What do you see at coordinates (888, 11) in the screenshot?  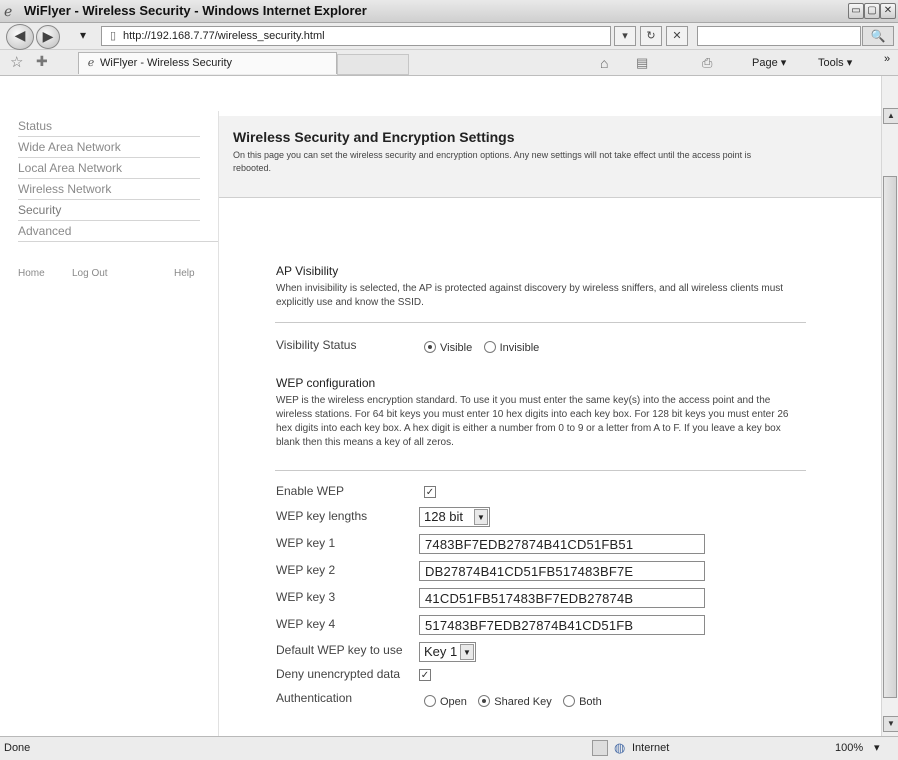 I see `close-button: ✕` at bounding box center [888, 11].